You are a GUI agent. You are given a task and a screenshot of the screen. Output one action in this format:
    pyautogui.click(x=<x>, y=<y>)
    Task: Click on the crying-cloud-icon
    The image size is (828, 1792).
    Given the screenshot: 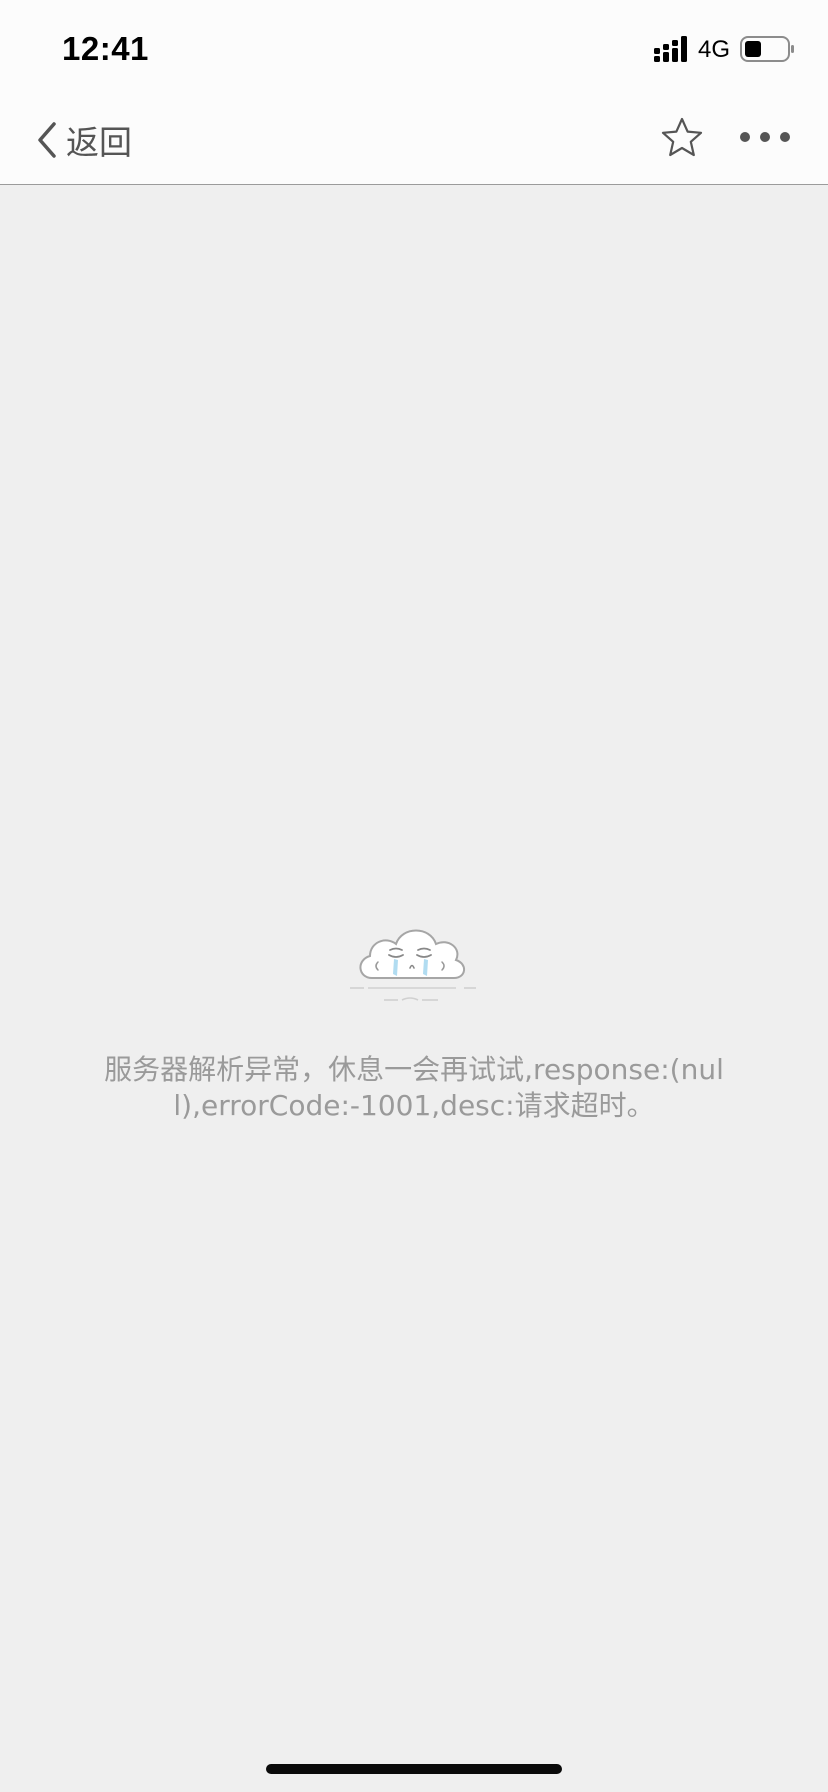 What is the action you would take?
    pyautogui.click(x=413, y=965)
    